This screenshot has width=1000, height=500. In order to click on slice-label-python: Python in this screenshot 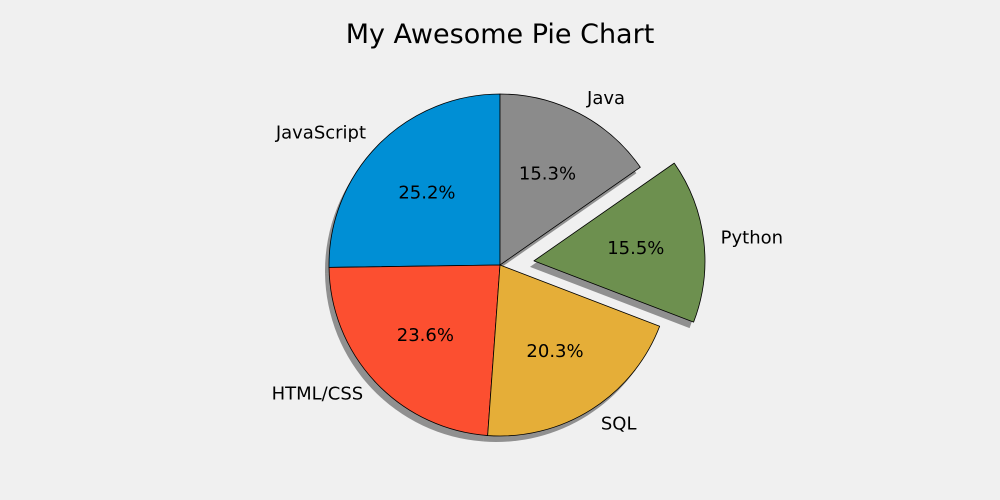, I will do `click(752, 238)`.